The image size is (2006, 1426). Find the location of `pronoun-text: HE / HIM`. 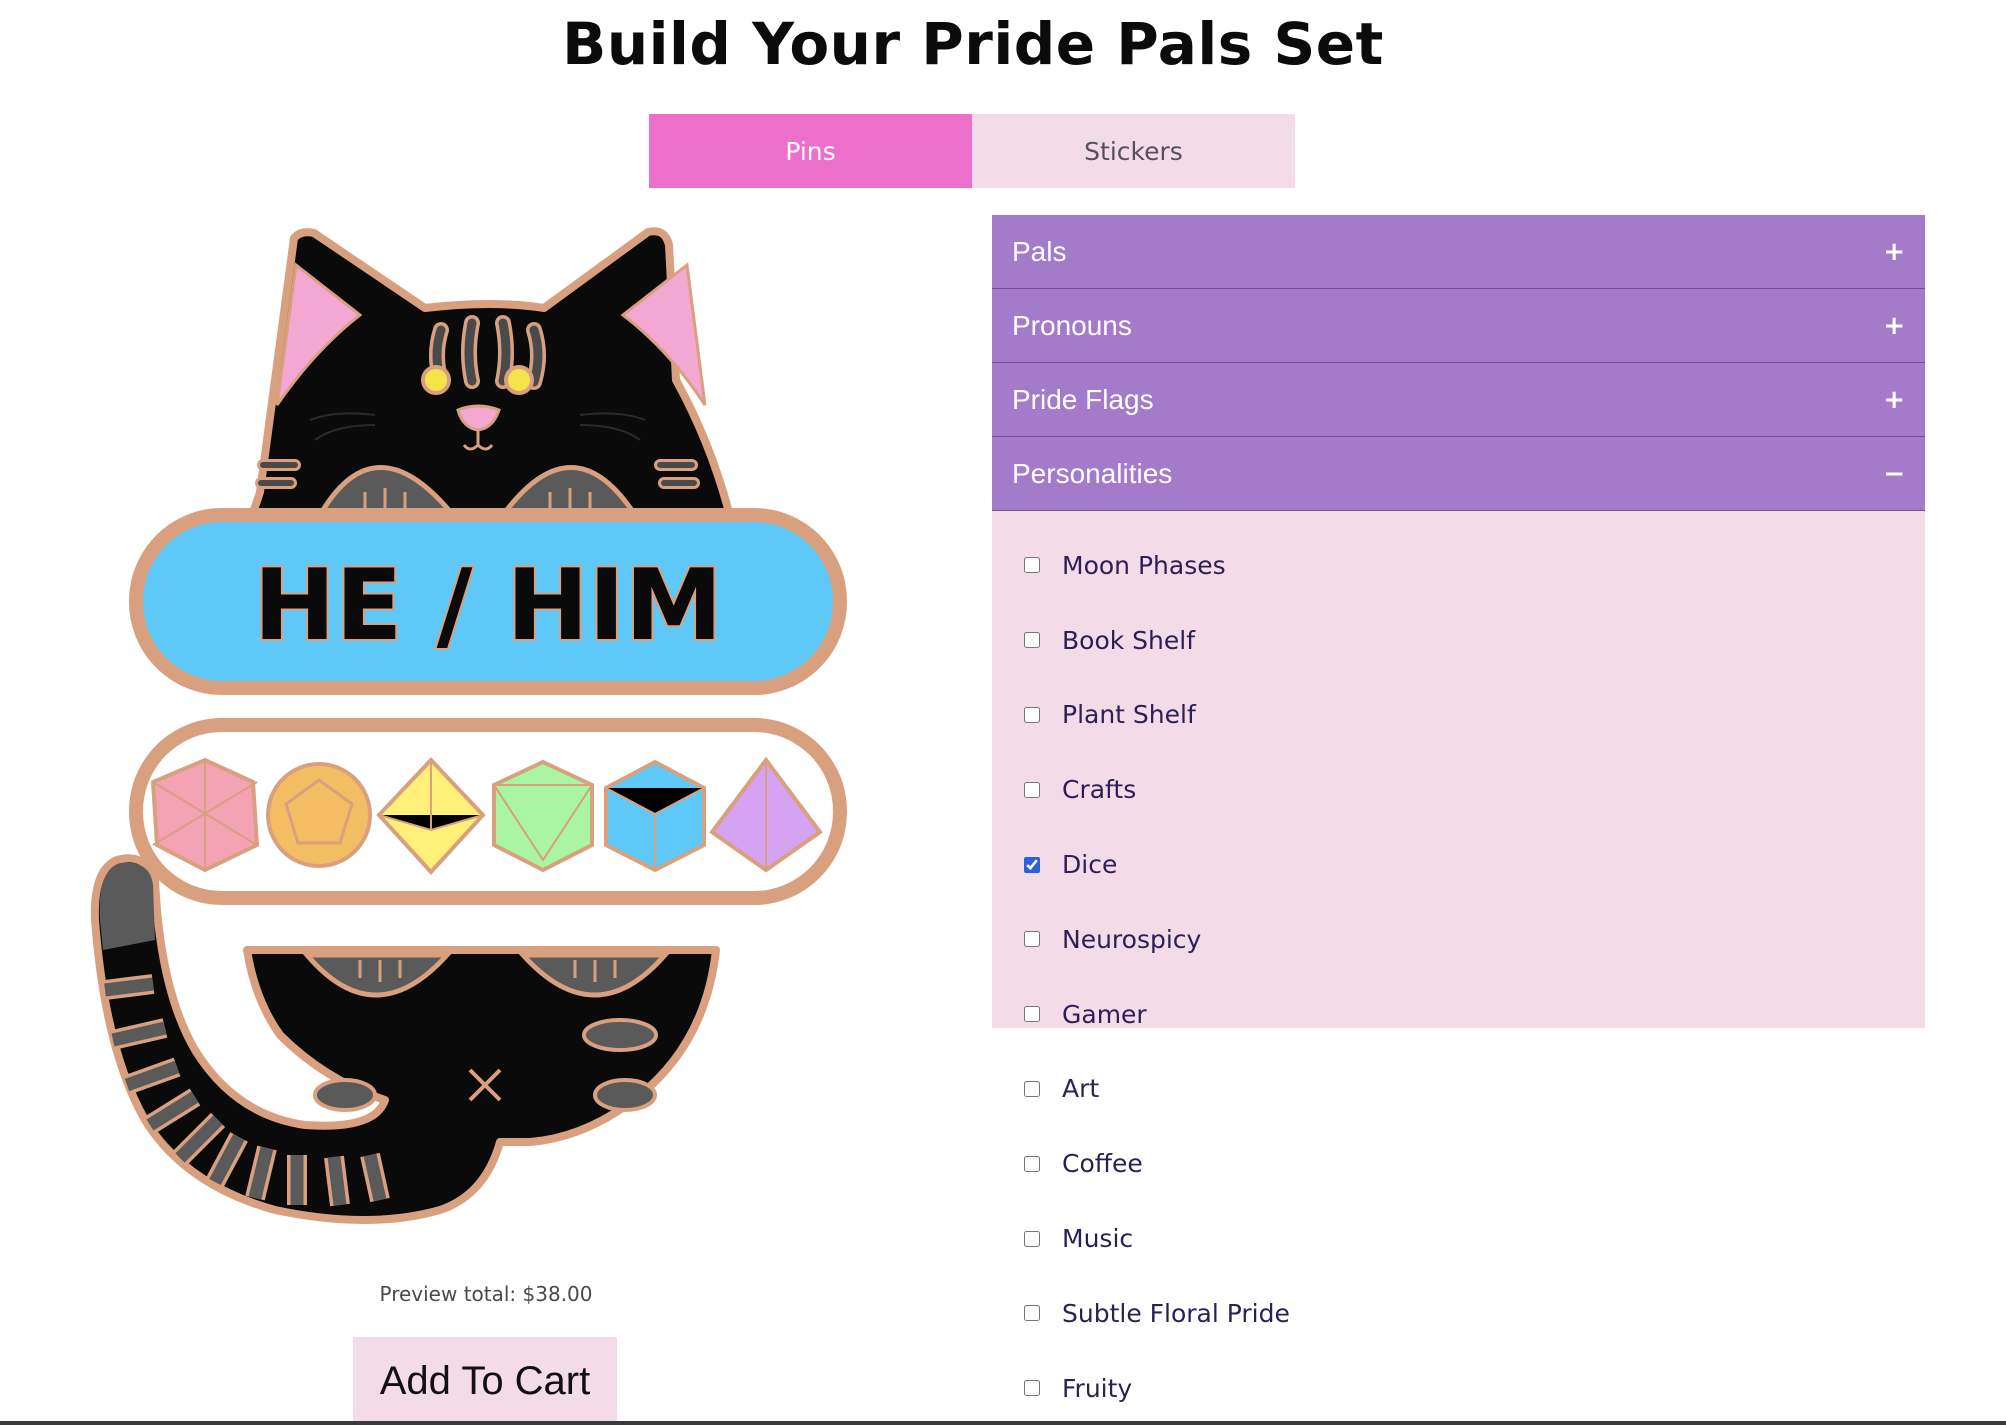

pronoun-text: HE / HIM is located at coordinates (488, 606).